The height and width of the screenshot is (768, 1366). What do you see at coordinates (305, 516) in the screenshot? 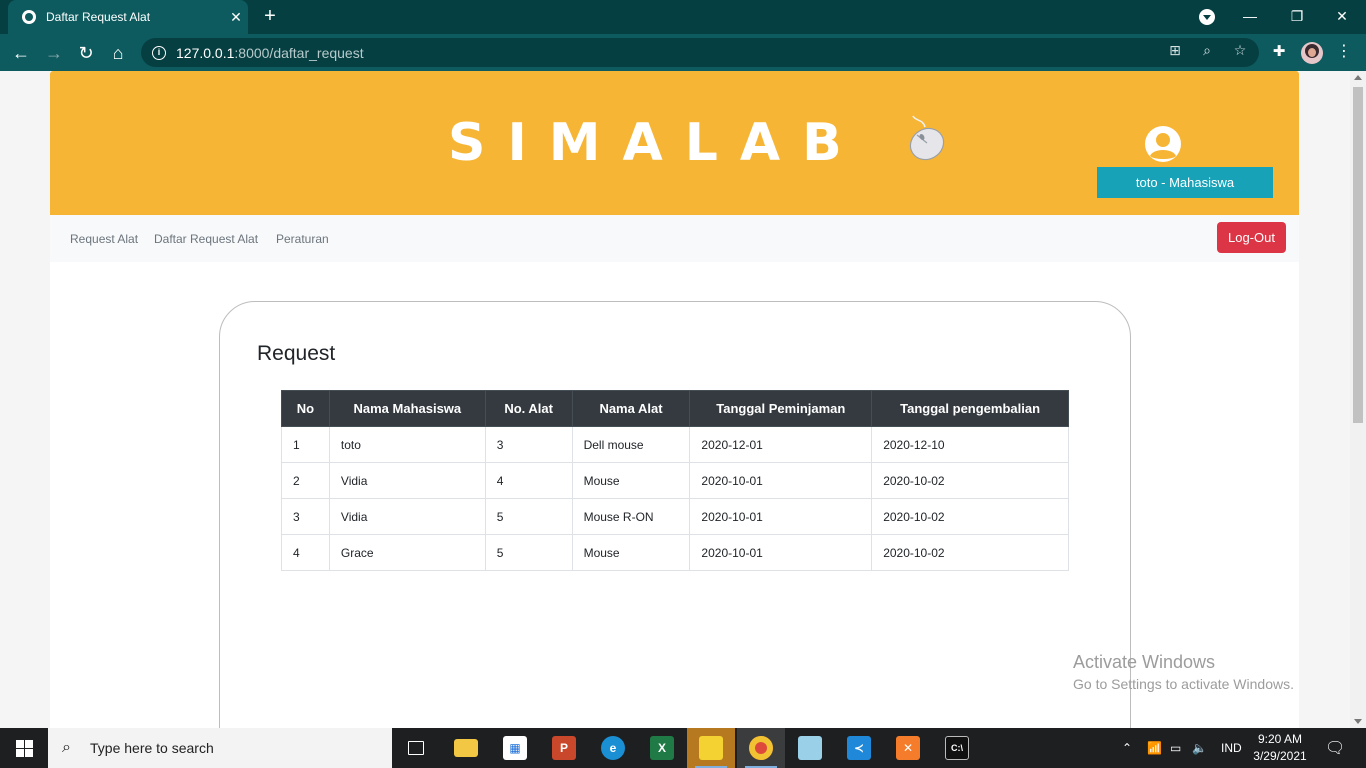
I see `cell-no: 3` at bounding box center [305, 516].